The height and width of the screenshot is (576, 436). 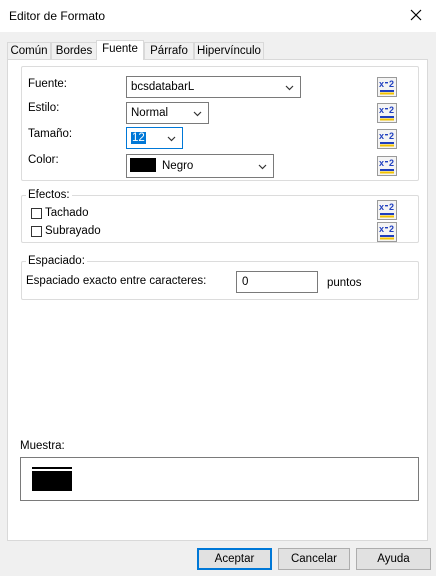 What do you see at coordinates (47, 84) in the screenshot?
I see `font-label: Fuente:` at bounding box center [47, 84].